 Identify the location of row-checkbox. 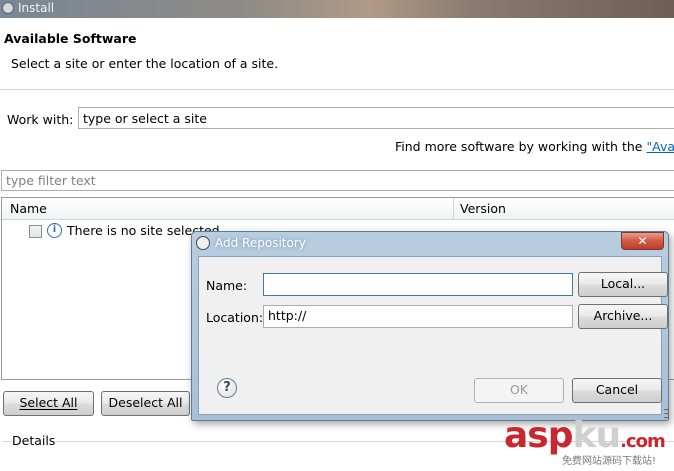
(35, 231).